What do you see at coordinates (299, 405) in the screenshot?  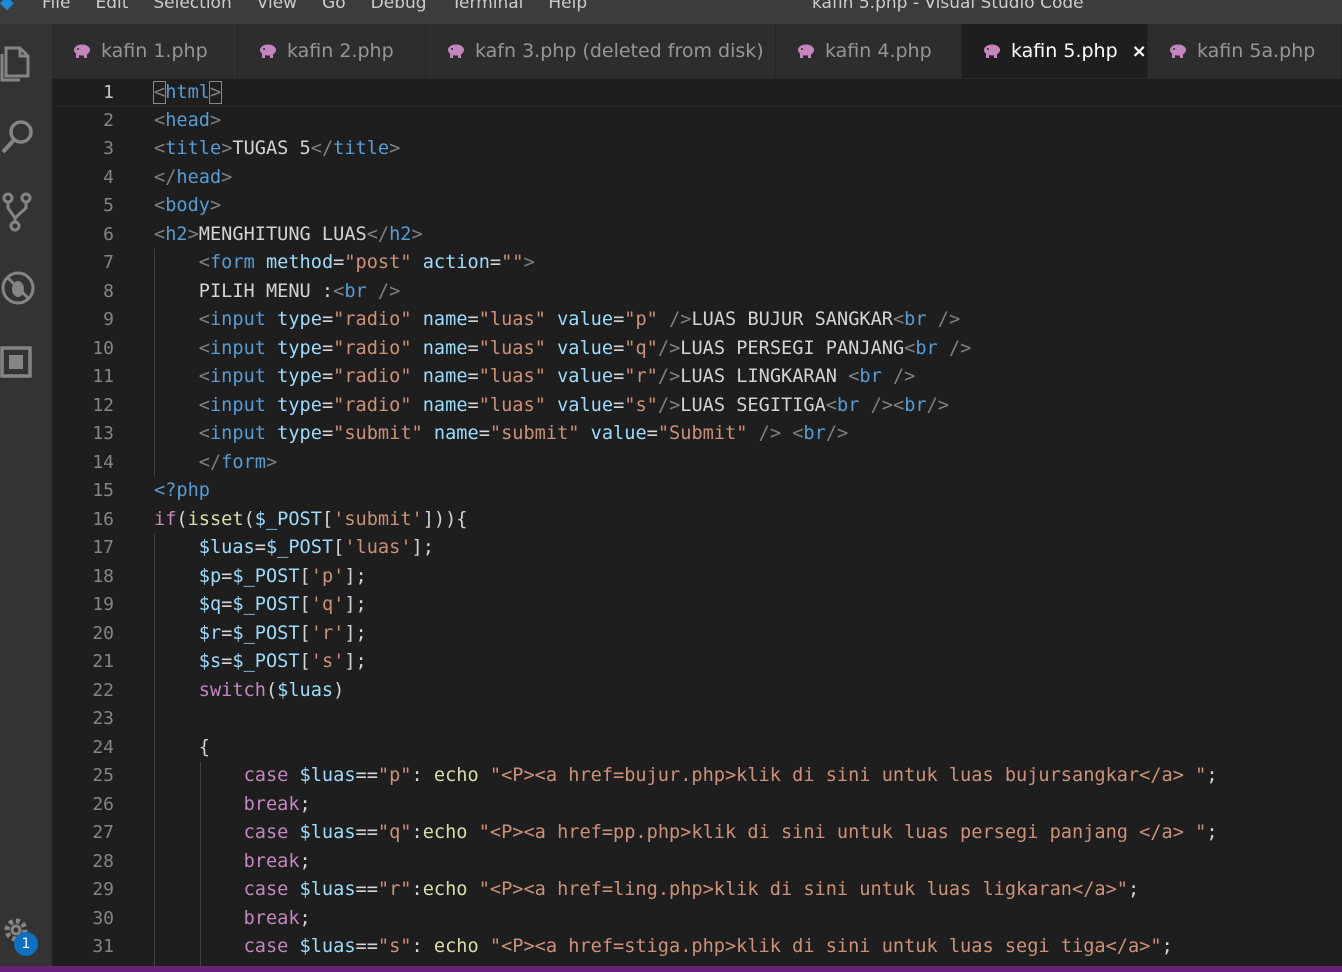 I see `code-token: type` at bounding box center [299, 405].